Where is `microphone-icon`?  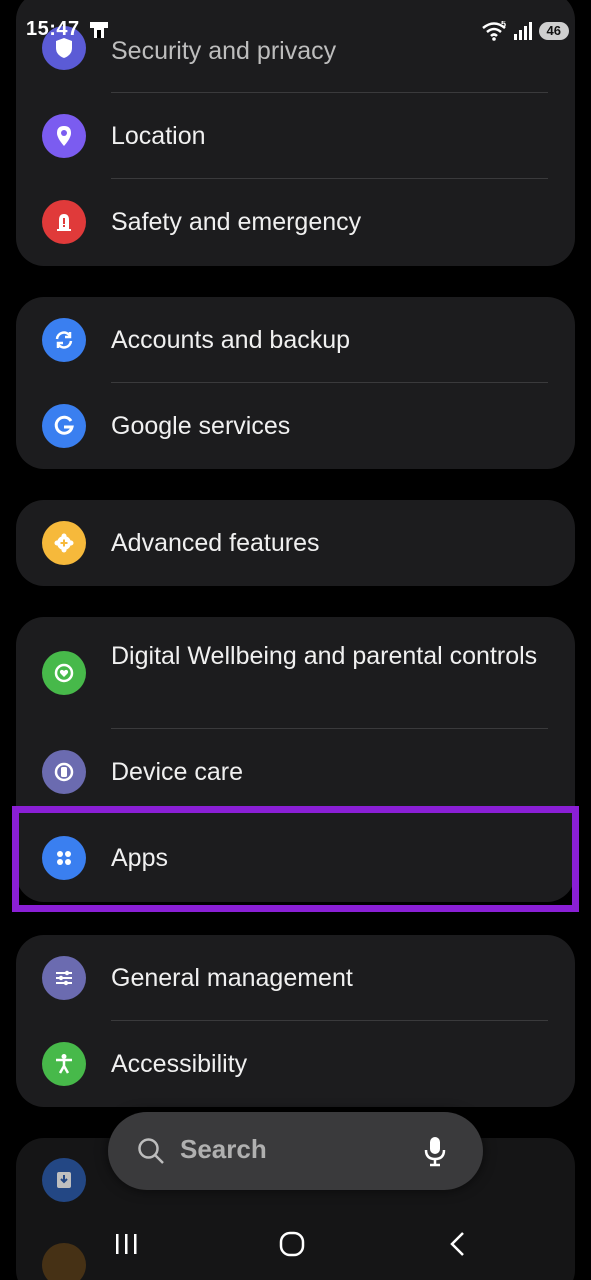
microphone-icon is located at coordinates (435, 1151).